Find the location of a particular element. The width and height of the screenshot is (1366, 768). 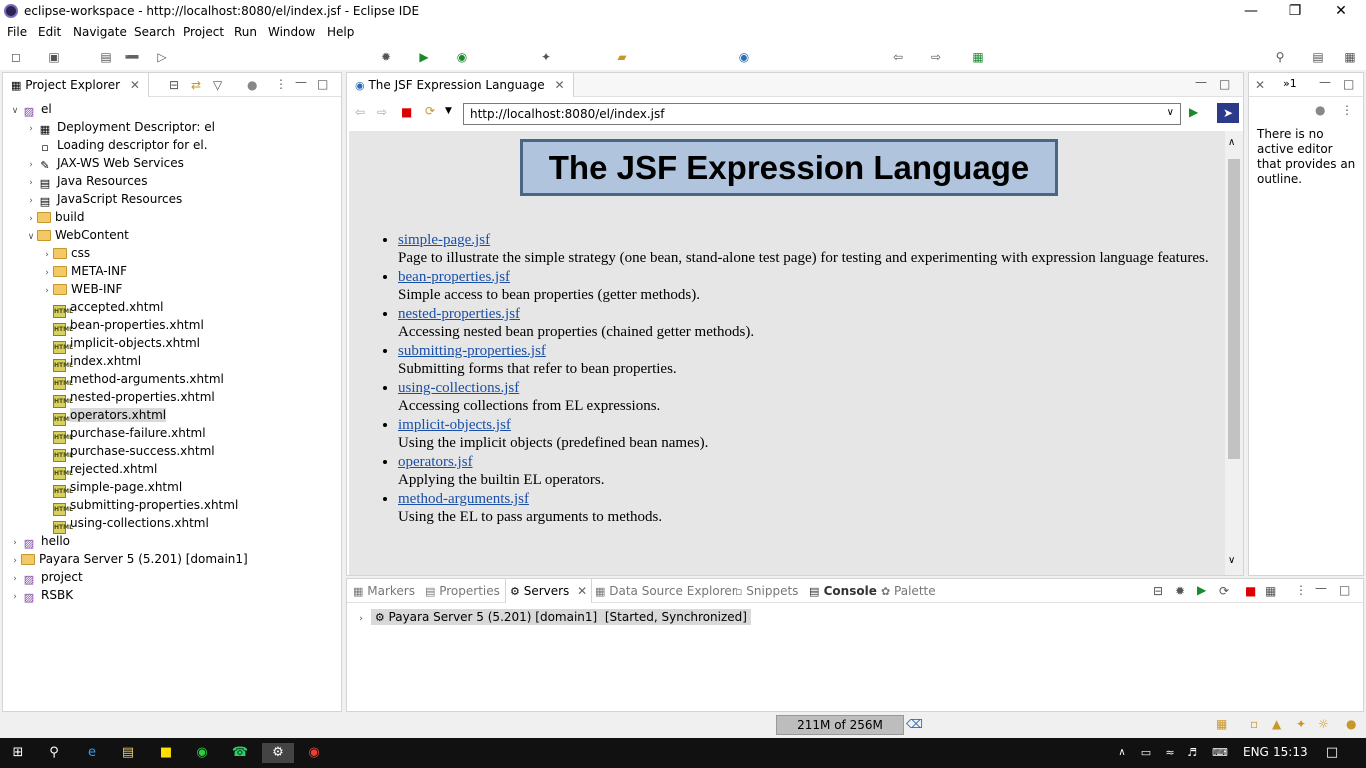

debug-server-icon: ✹ is located at coordinates (1180, 591).